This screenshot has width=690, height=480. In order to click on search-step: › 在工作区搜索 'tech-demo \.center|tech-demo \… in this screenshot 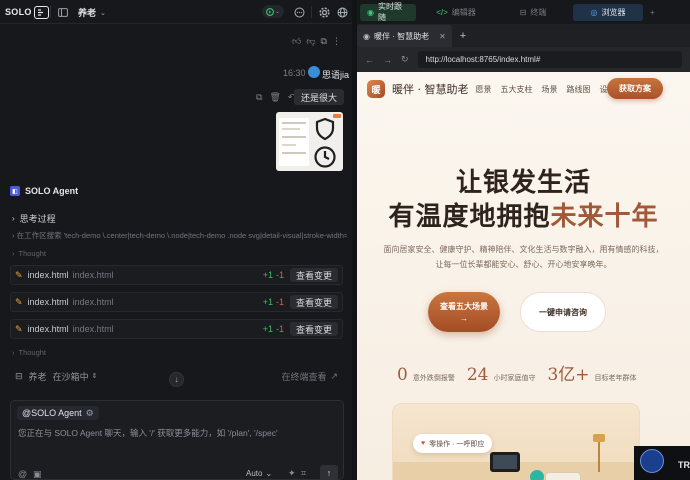, I will do `click(179, 235)`.